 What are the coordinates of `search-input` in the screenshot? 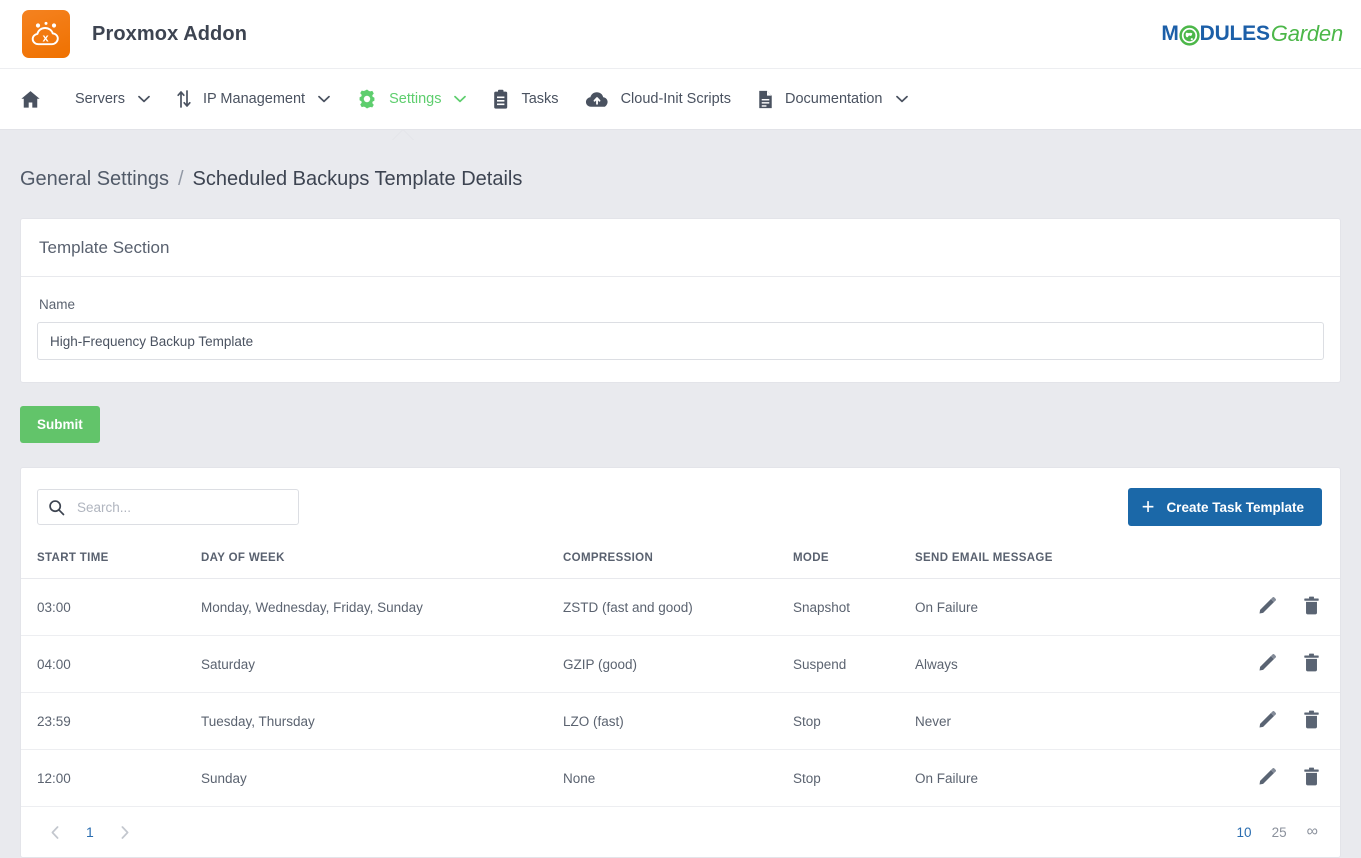 It's located at (181, 507).